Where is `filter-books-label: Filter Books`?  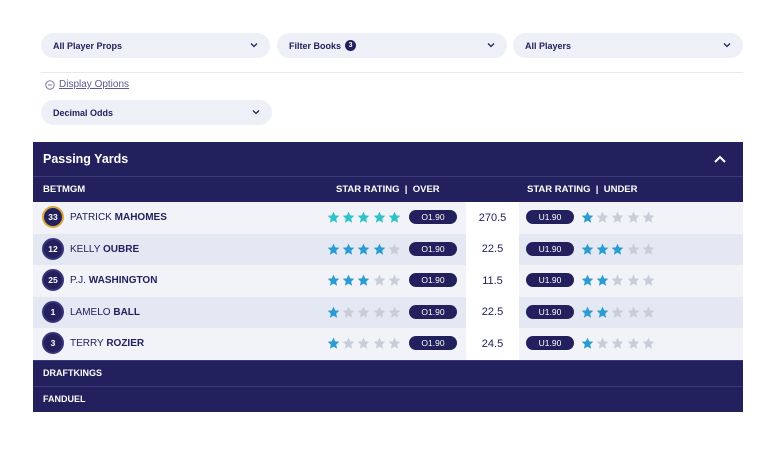 filter-books-label: Filter Books is located at coordinates (315, 45).